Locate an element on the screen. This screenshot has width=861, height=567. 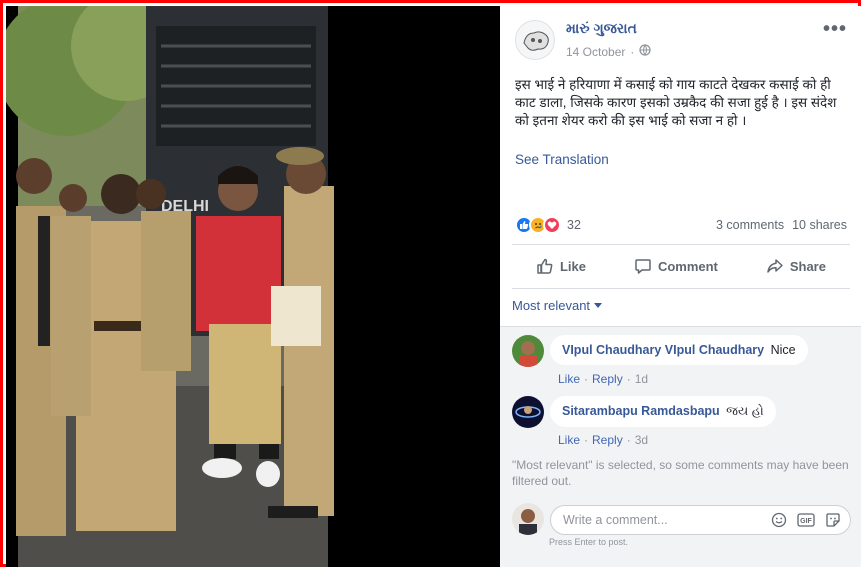
comment-time: 3d is located at coordinates (641, 440).